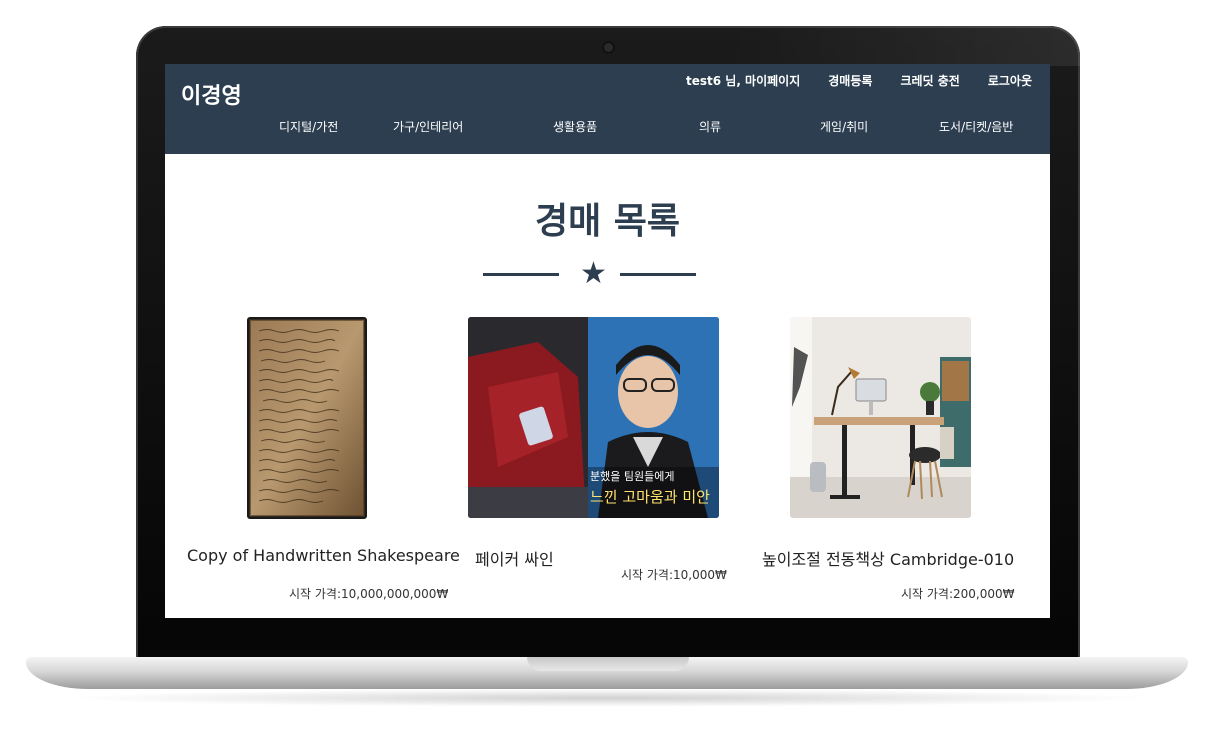  Describe the element at coordinates (308, 126) in the screenshot. I see `category-digital: 디지털/가전` at that location.